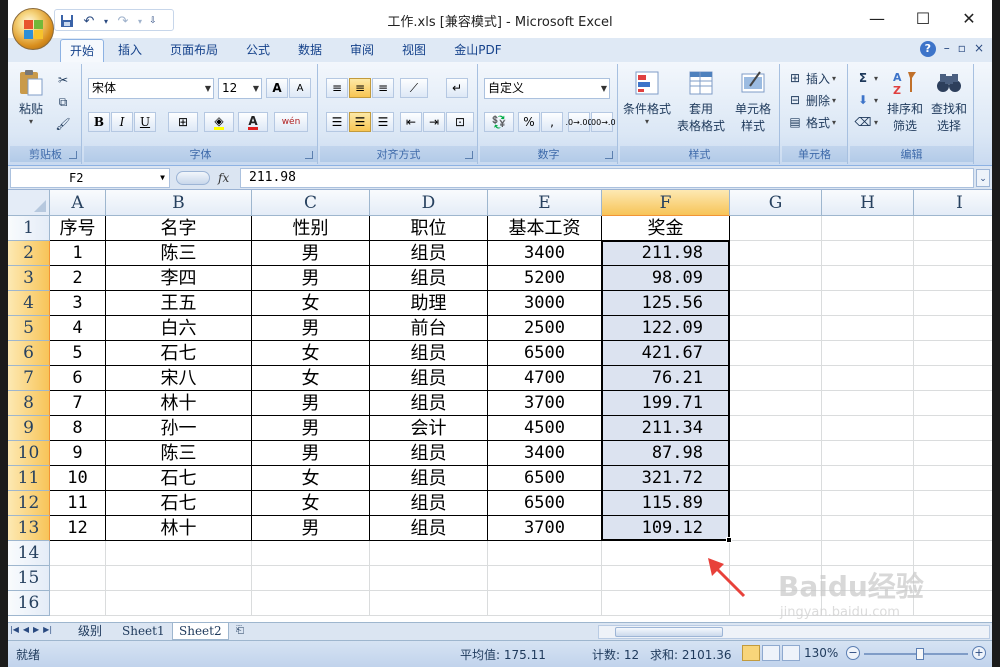 The width and height of the screenshot is (1000, 667). Describe the element at coordinates (145, 122) in the screenshot. I see `underline-button: U` at that location.